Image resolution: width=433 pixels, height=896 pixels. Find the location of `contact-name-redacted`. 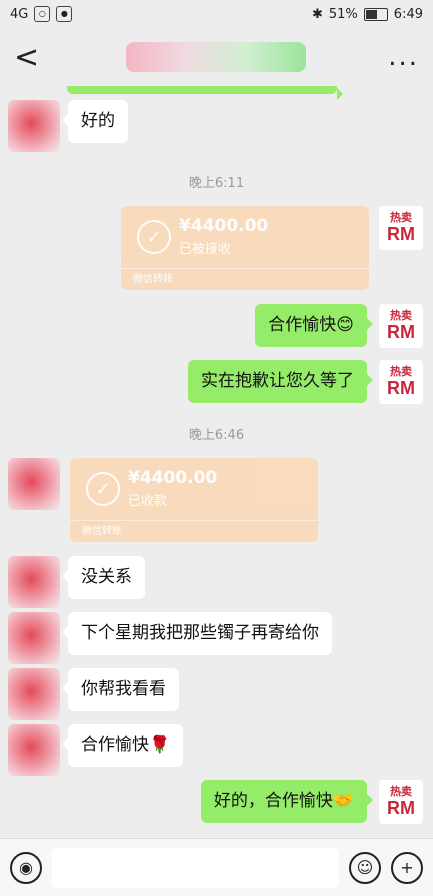

contact-name-redacted is located at coordinates (216, 57).